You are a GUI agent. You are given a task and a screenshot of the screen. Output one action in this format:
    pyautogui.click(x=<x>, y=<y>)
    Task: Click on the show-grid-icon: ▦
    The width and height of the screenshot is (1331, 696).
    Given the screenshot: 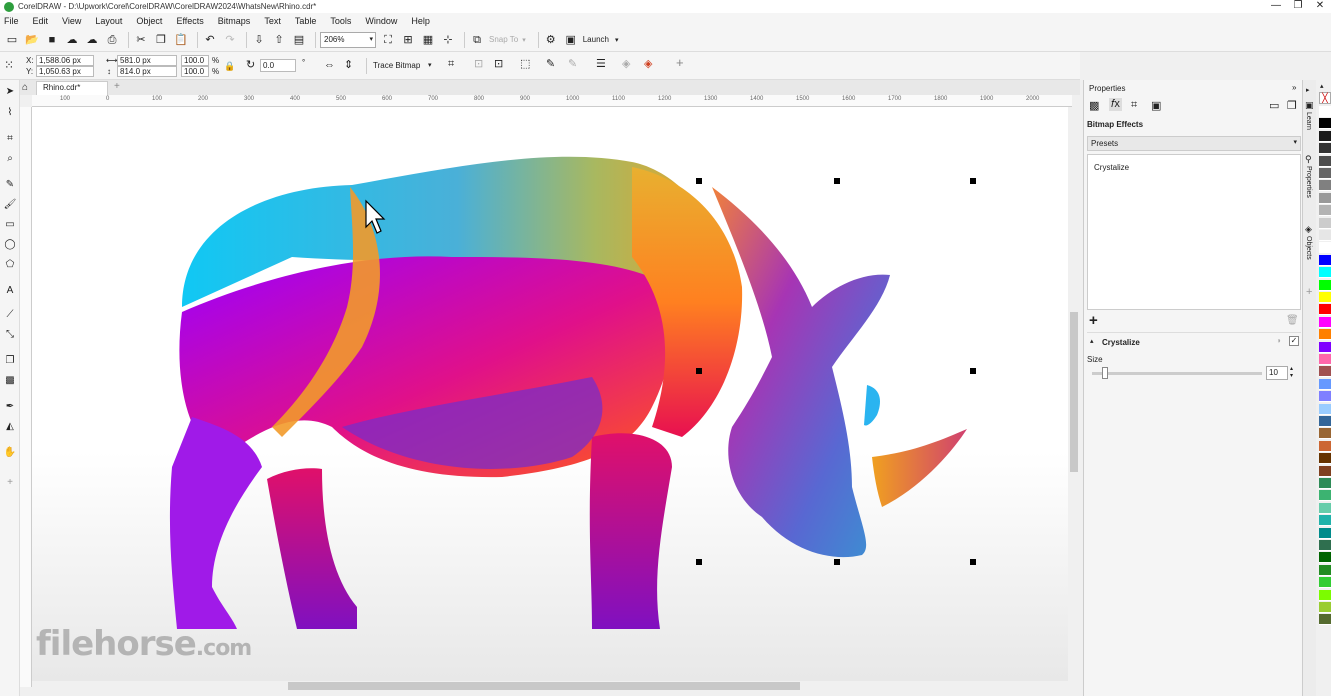 What is the action you would take?
    pyautogui.click(x=428, y=40)
    